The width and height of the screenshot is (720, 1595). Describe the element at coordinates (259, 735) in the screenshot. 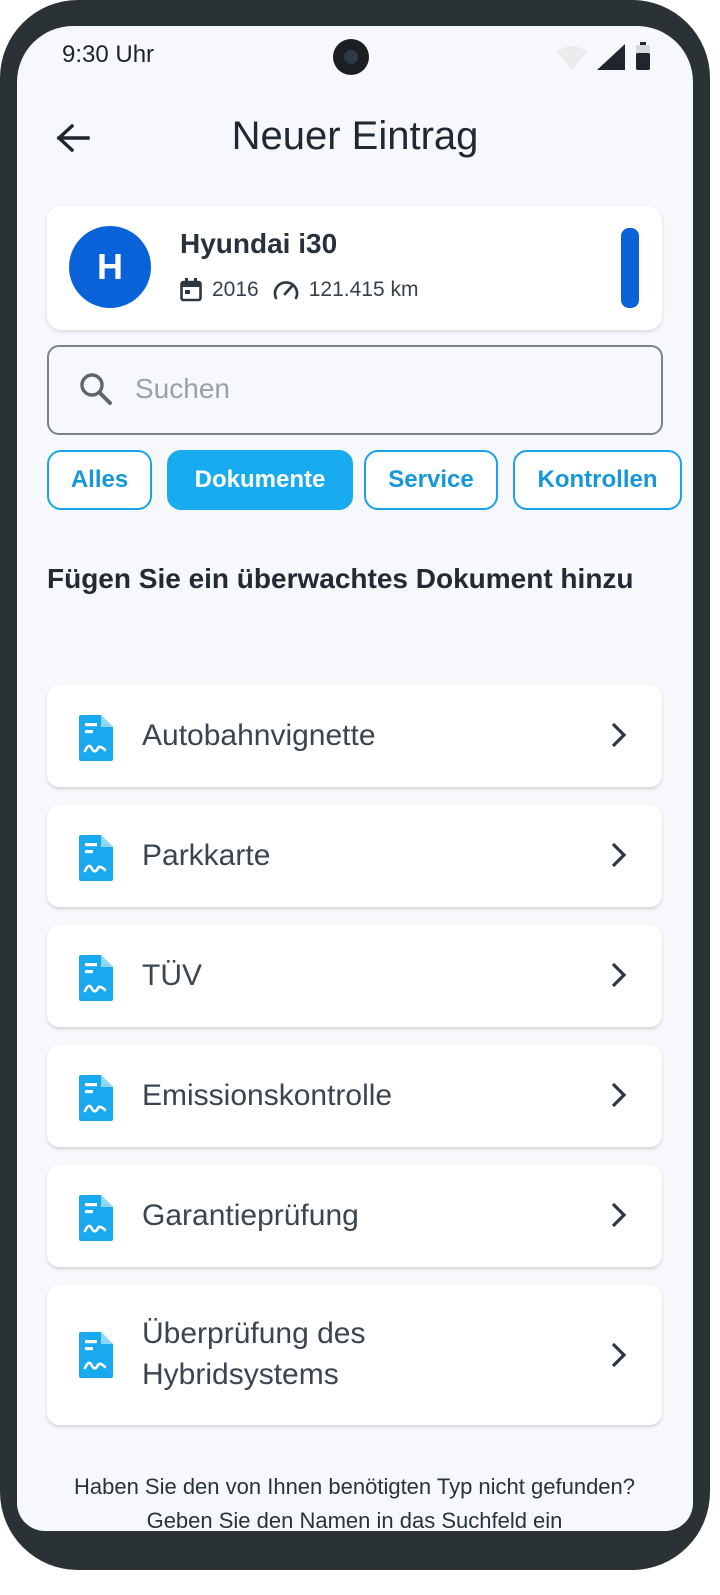

I see `list-item-label: Autobahnvignette` at that location.